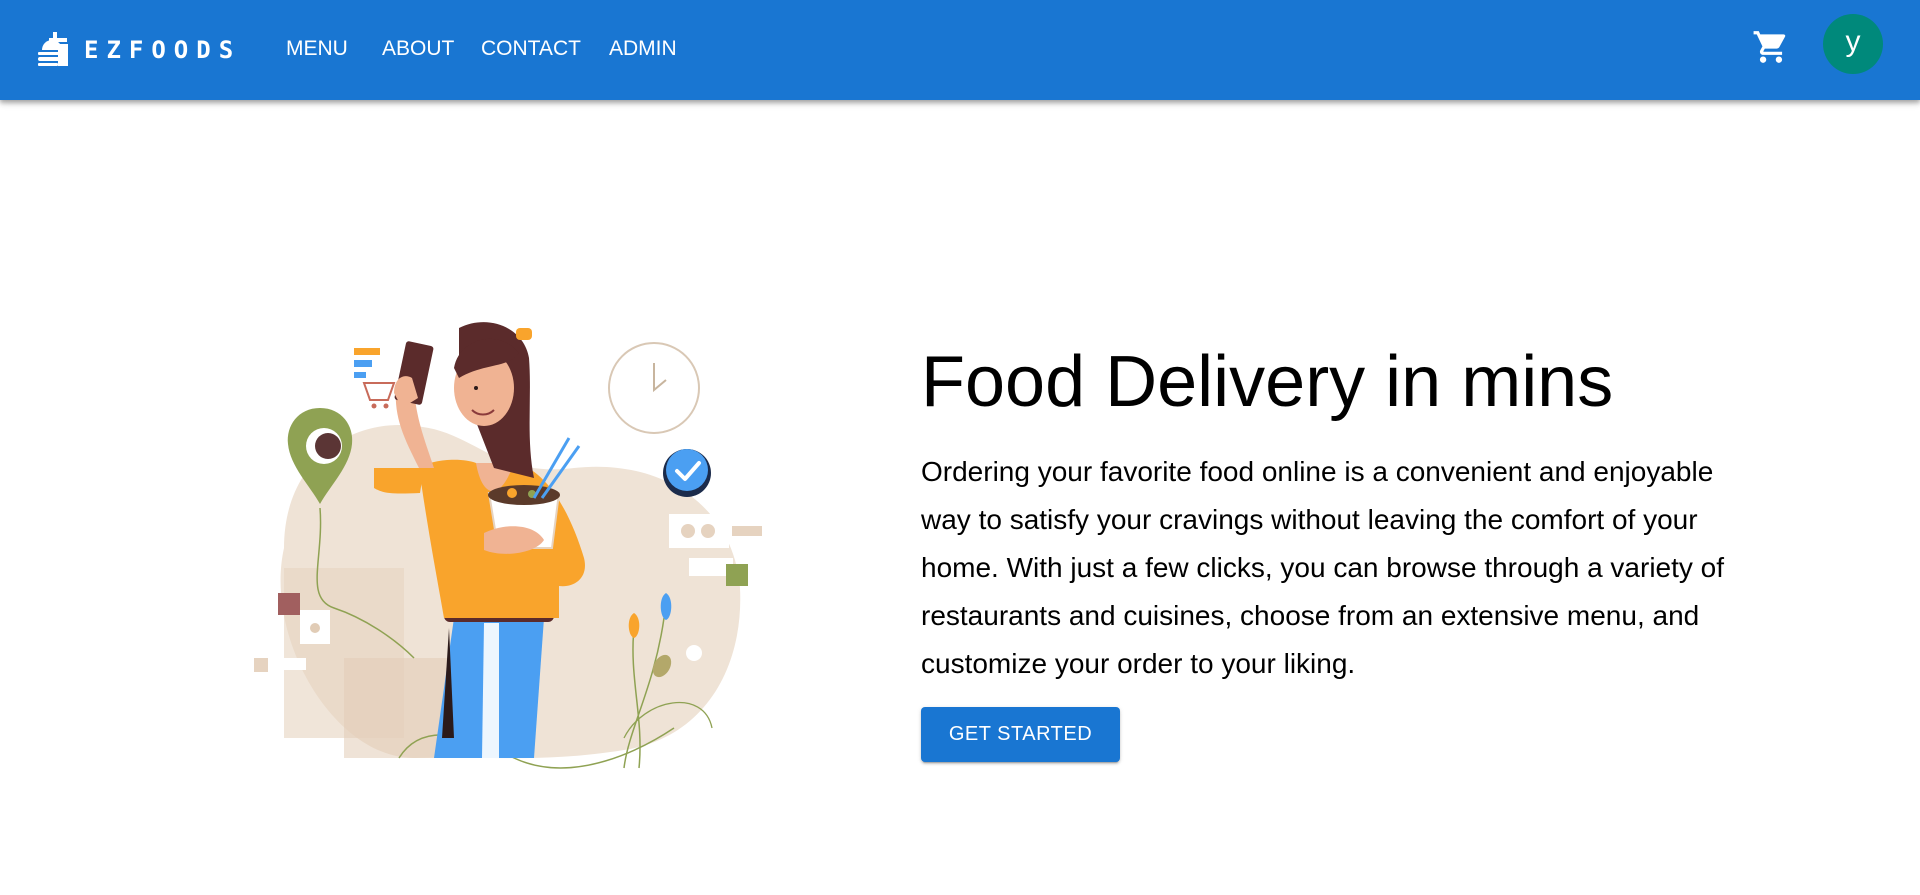 The width and height of the screenshot is (1920, 895). I want to click on food-delivery-illustration, so click(508, 545).